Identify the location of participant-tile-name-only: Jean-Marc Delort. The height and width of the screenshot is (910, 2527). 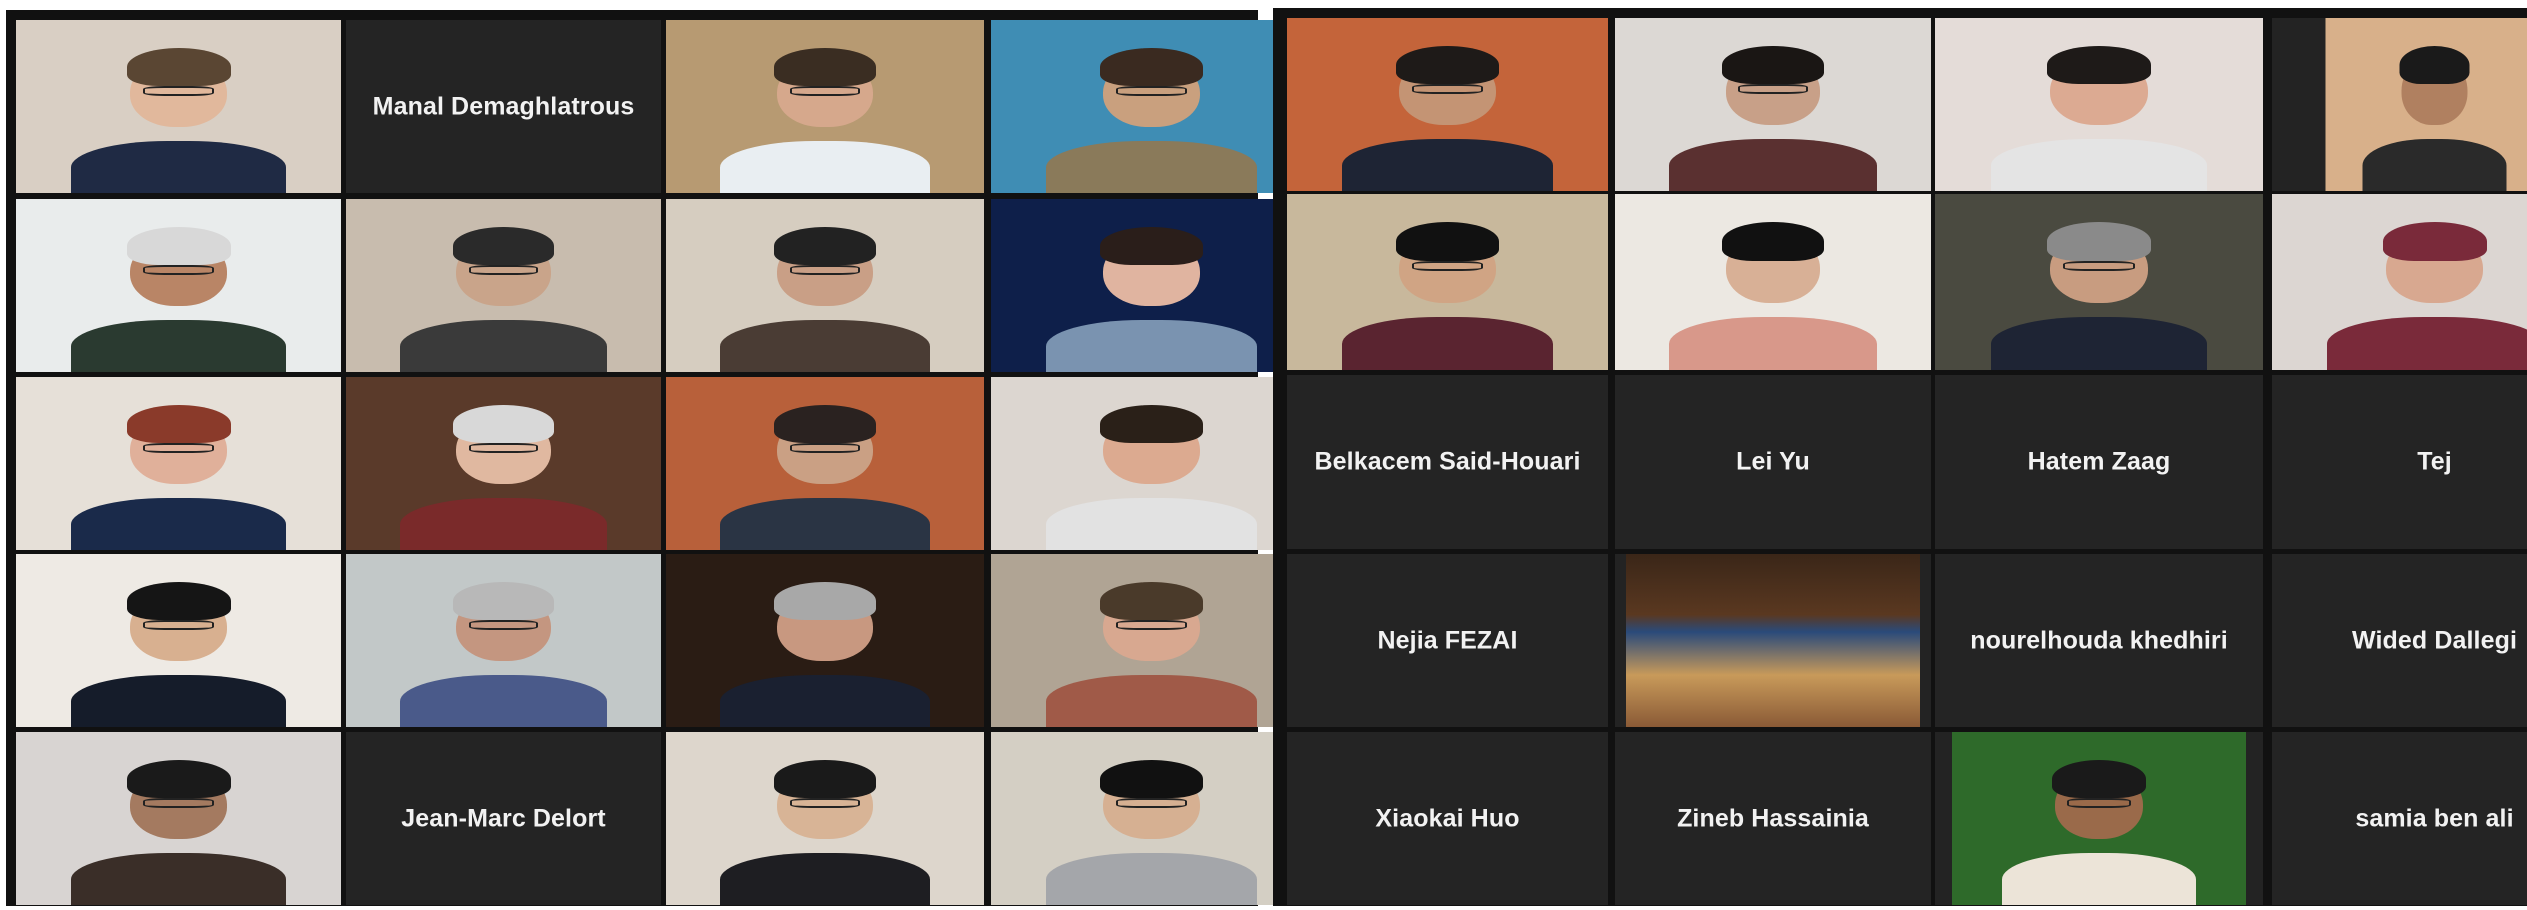
(503, 818).